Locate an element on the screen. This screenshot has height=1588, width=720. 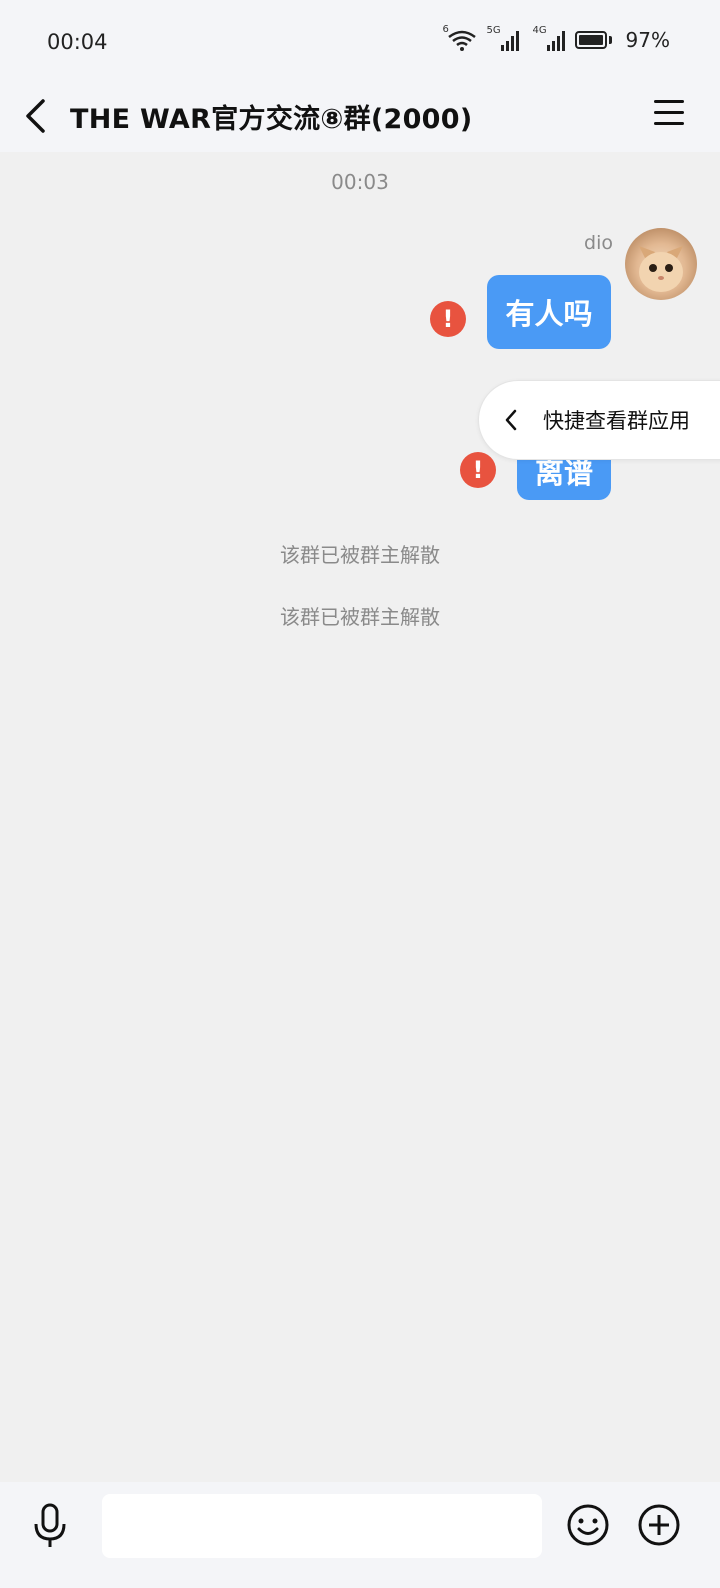
message-bubble: 有人吗 is located at coordinates (549, 312).